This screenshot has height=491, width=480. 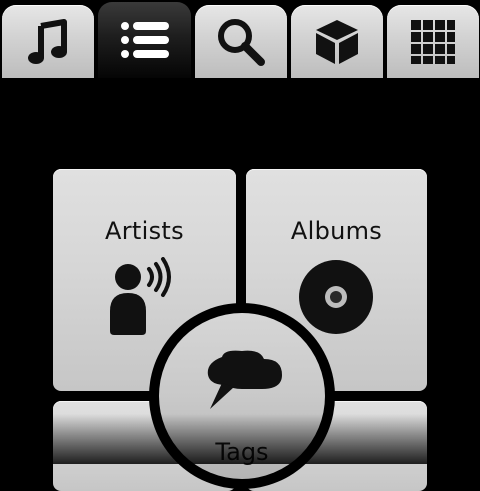 I want to click on tab-library, so click(x=144, y=40).